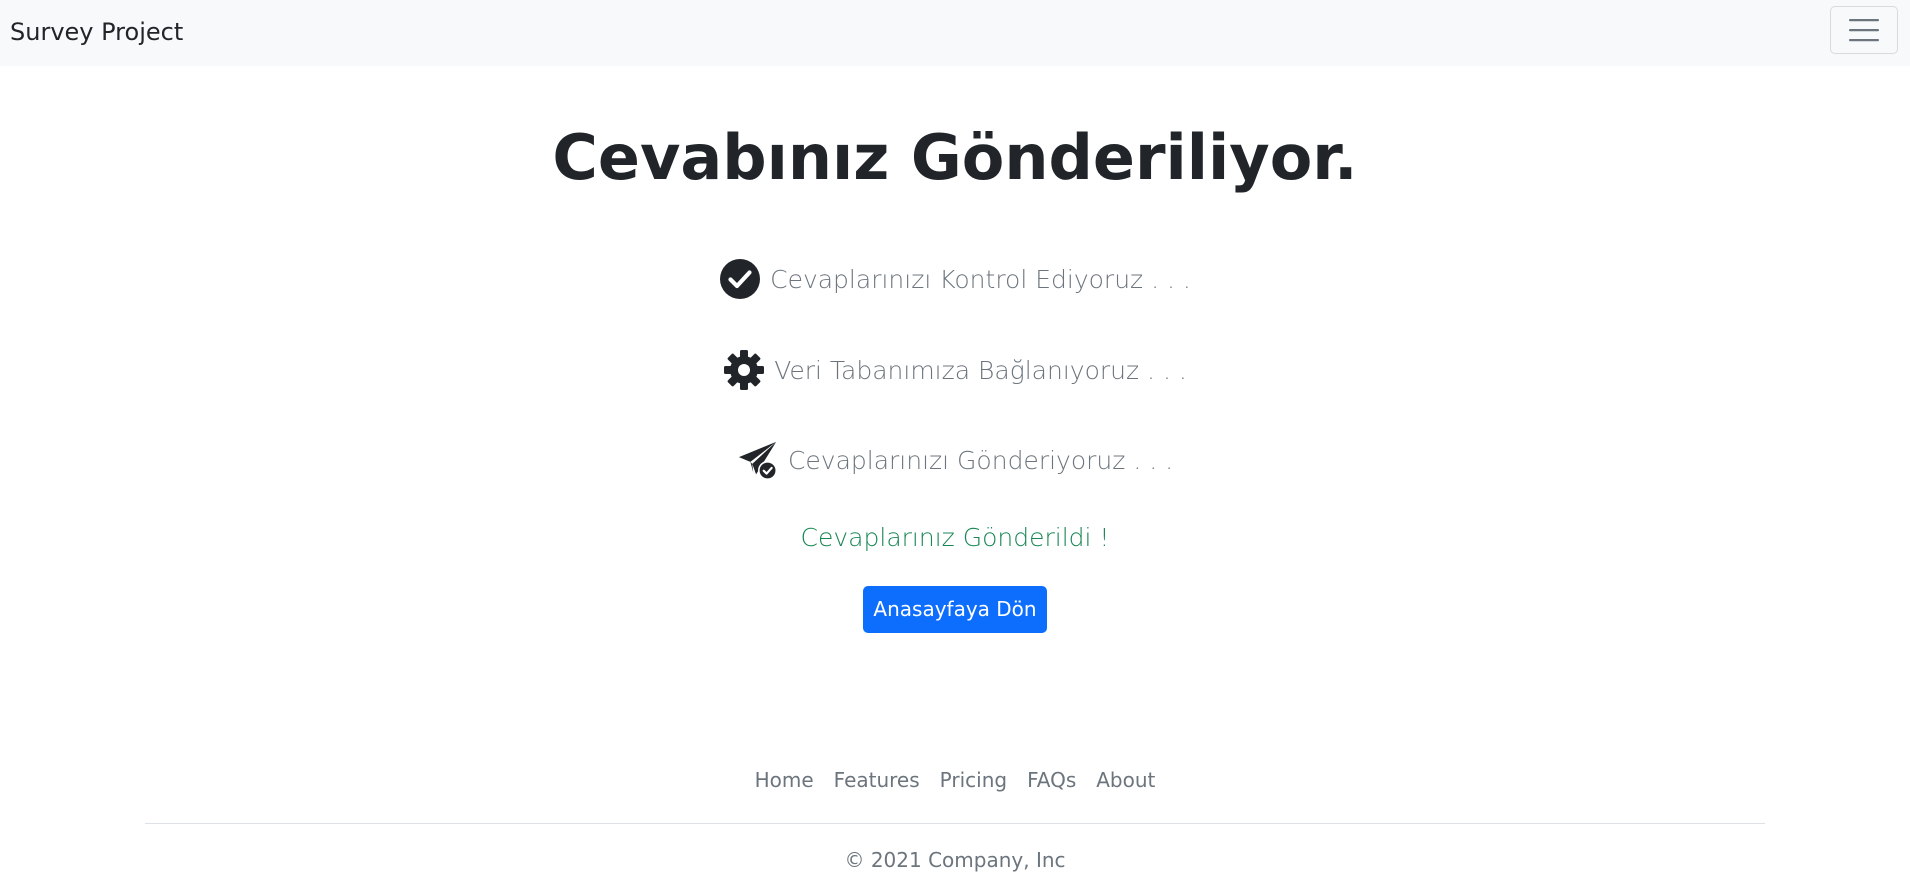  Describe the element at coordinates (96, 32) in the screenshot. I see `navbar-brand: Survey Project` at that location.